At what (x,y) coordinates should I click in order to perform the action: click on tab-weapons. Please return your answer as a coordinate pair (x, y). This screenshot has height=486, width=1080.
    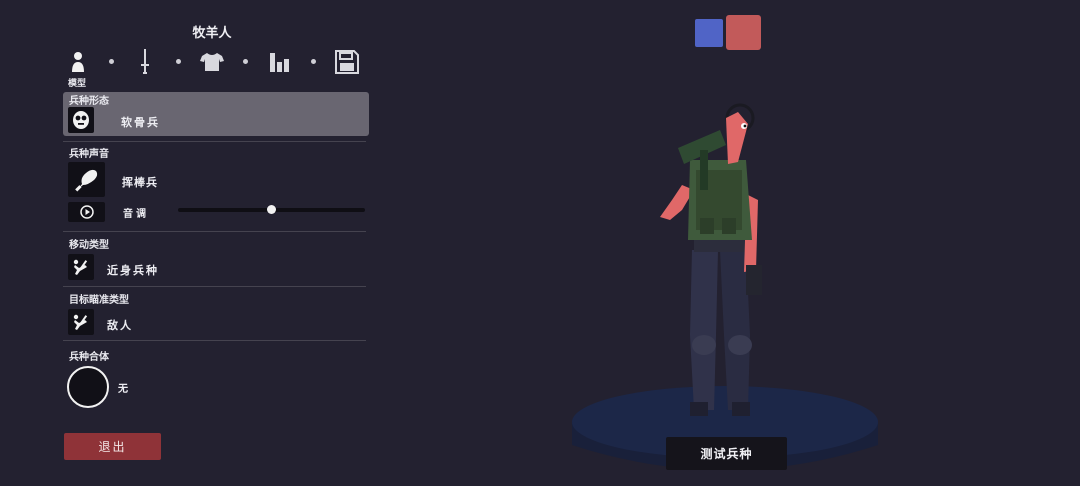
    Looking at the image, I should click on (145, 62).